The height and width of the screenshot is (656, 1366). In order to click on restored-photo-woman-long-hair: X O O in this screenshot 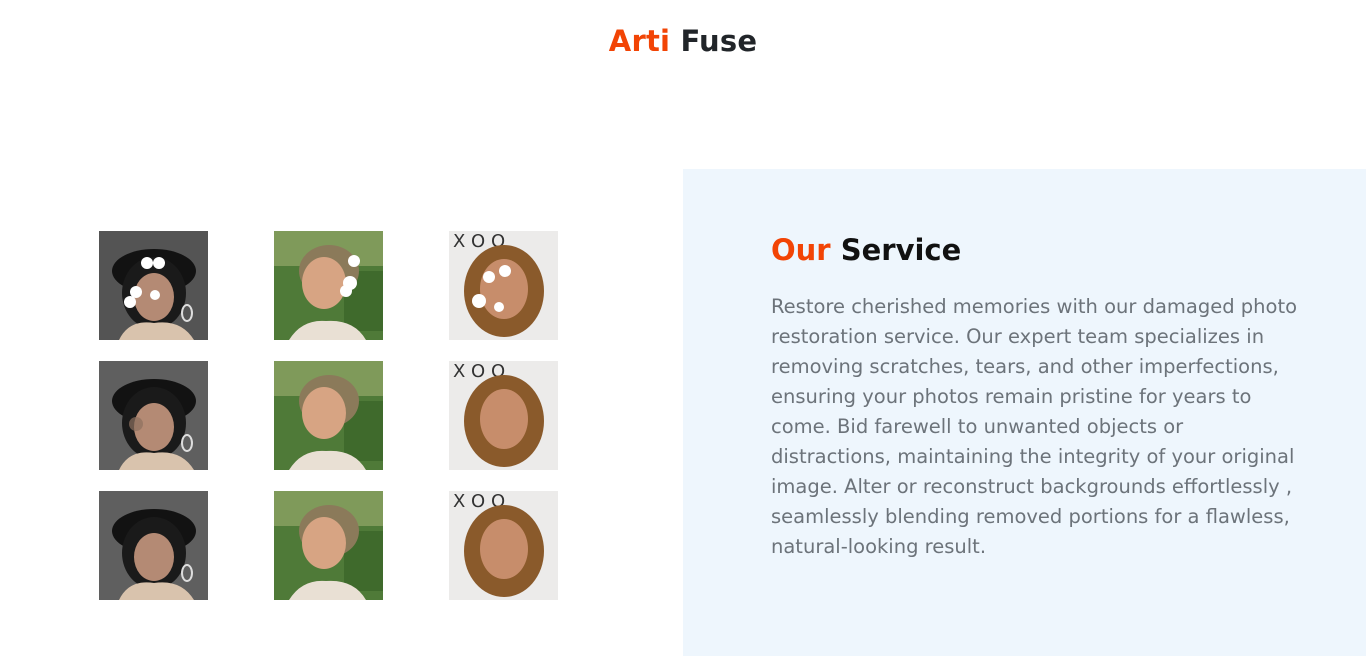, I will do `click(503, 545)`.